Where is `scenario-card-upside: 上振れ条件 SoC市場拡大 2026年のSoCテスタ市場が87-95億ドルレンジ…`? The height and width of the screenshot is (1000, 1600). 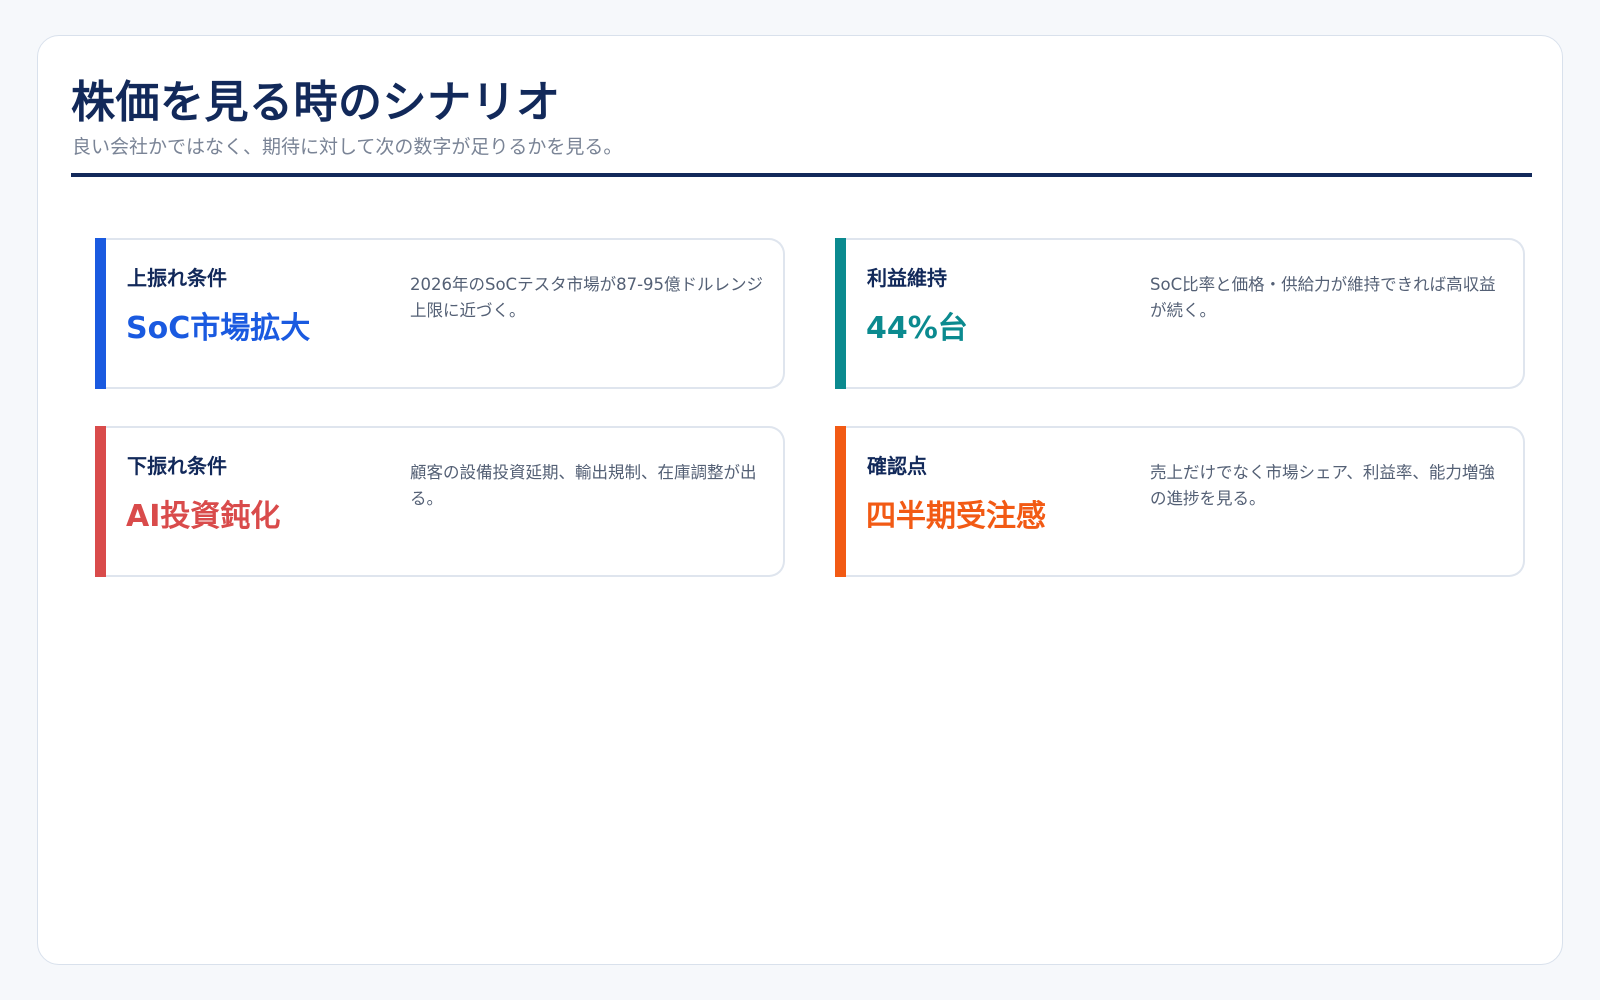
scenario-card-upside: 上振れ条件 SoC市場拡大 2026年のSoCテスタ市場が87-95億ドルレンジ… is located at coordinates (440, 313).